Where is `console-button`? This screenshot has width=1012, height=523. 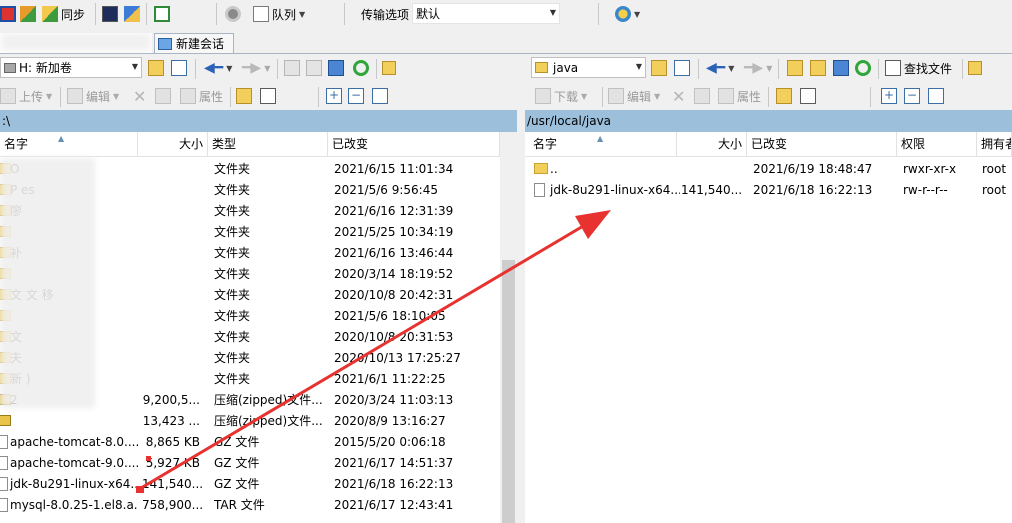 console-button is located at coordinates (110, 14).